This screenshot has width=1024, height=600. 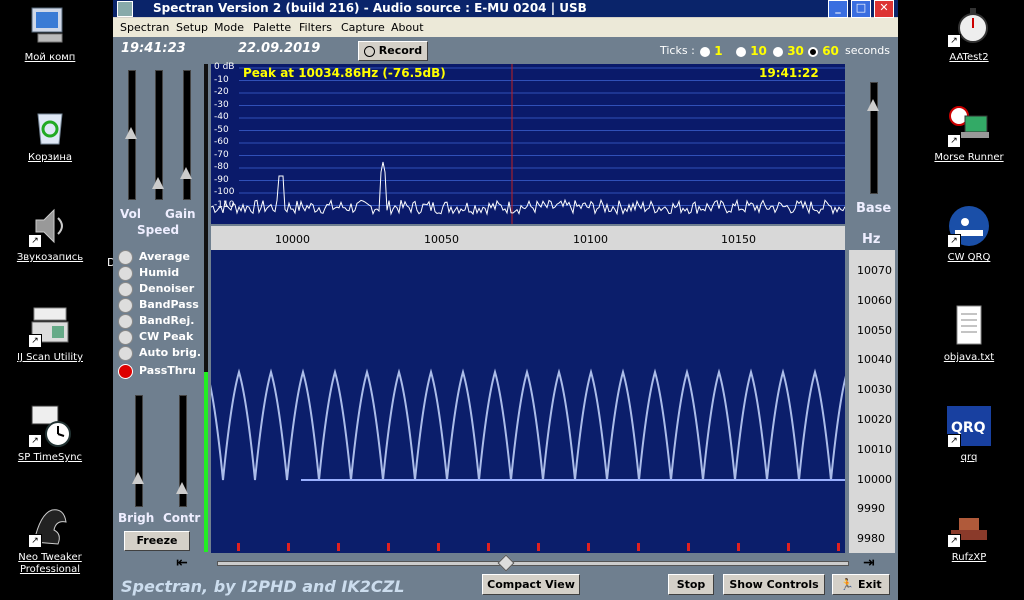 What do you see at coordinates (158, 135) in the screenshot?
I see `speed-slider` at bounding box center [158, 135].